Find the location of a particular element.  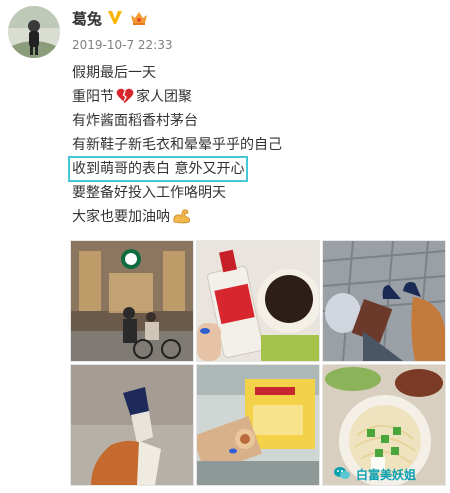

photo-daoxiangcun-box is located at coordinates (258, 425).